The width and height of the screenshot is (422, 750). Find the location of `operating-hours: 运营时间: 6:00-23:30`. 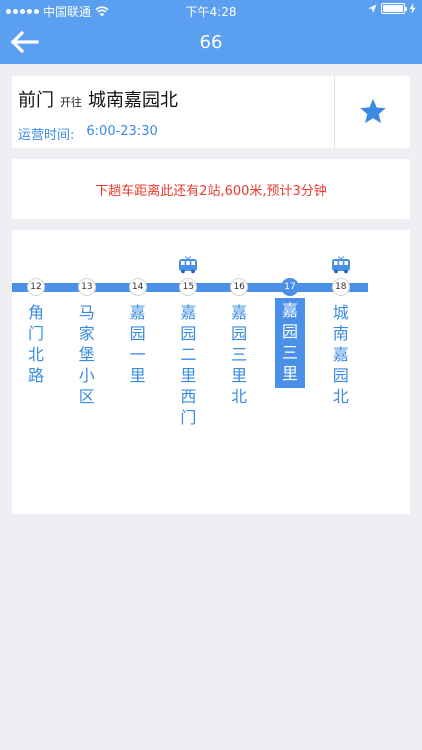

operating-hours: 运营时间: 6:00-23:30 is located at coordinates (88, 133).